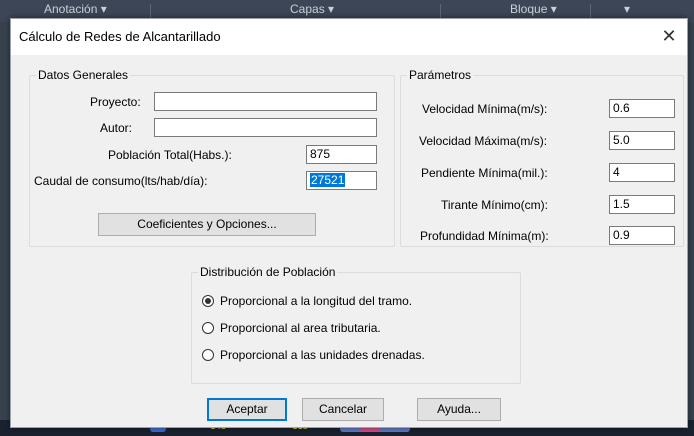 The image size is (694, 436). Describe the element at coordinates (484, 173) in the screenshot. I see `pend-min-label: Pendiente Mínima(mil.):` at that location.